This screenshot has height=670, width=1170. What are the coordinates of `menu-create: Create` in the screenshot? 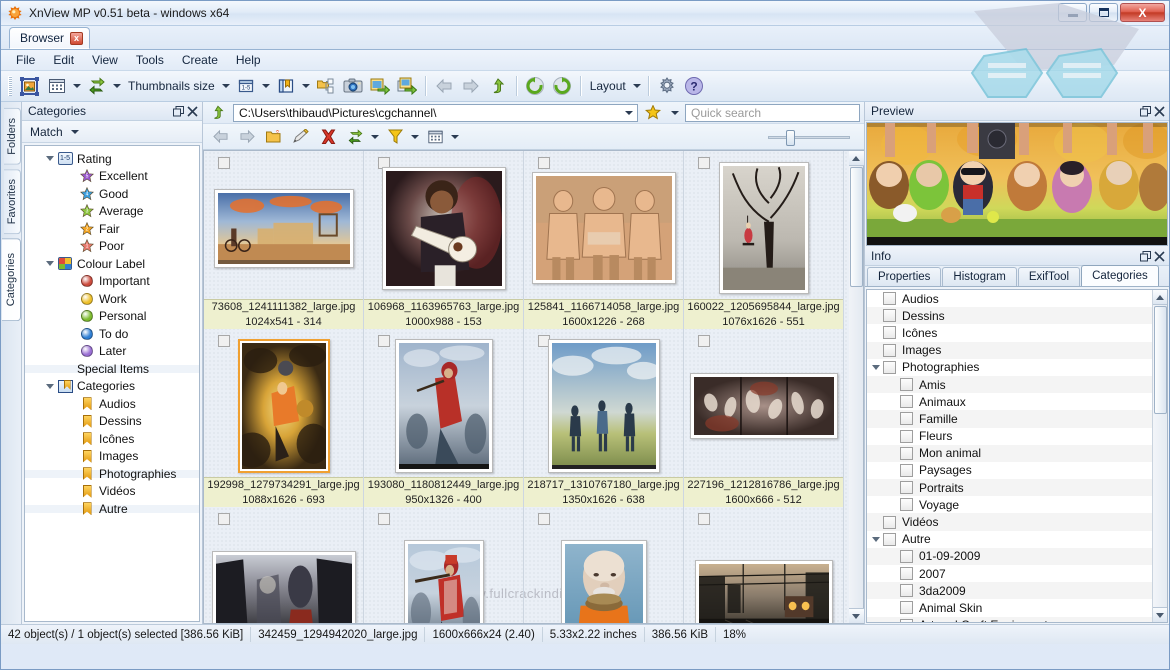 It's located at (200, 60).